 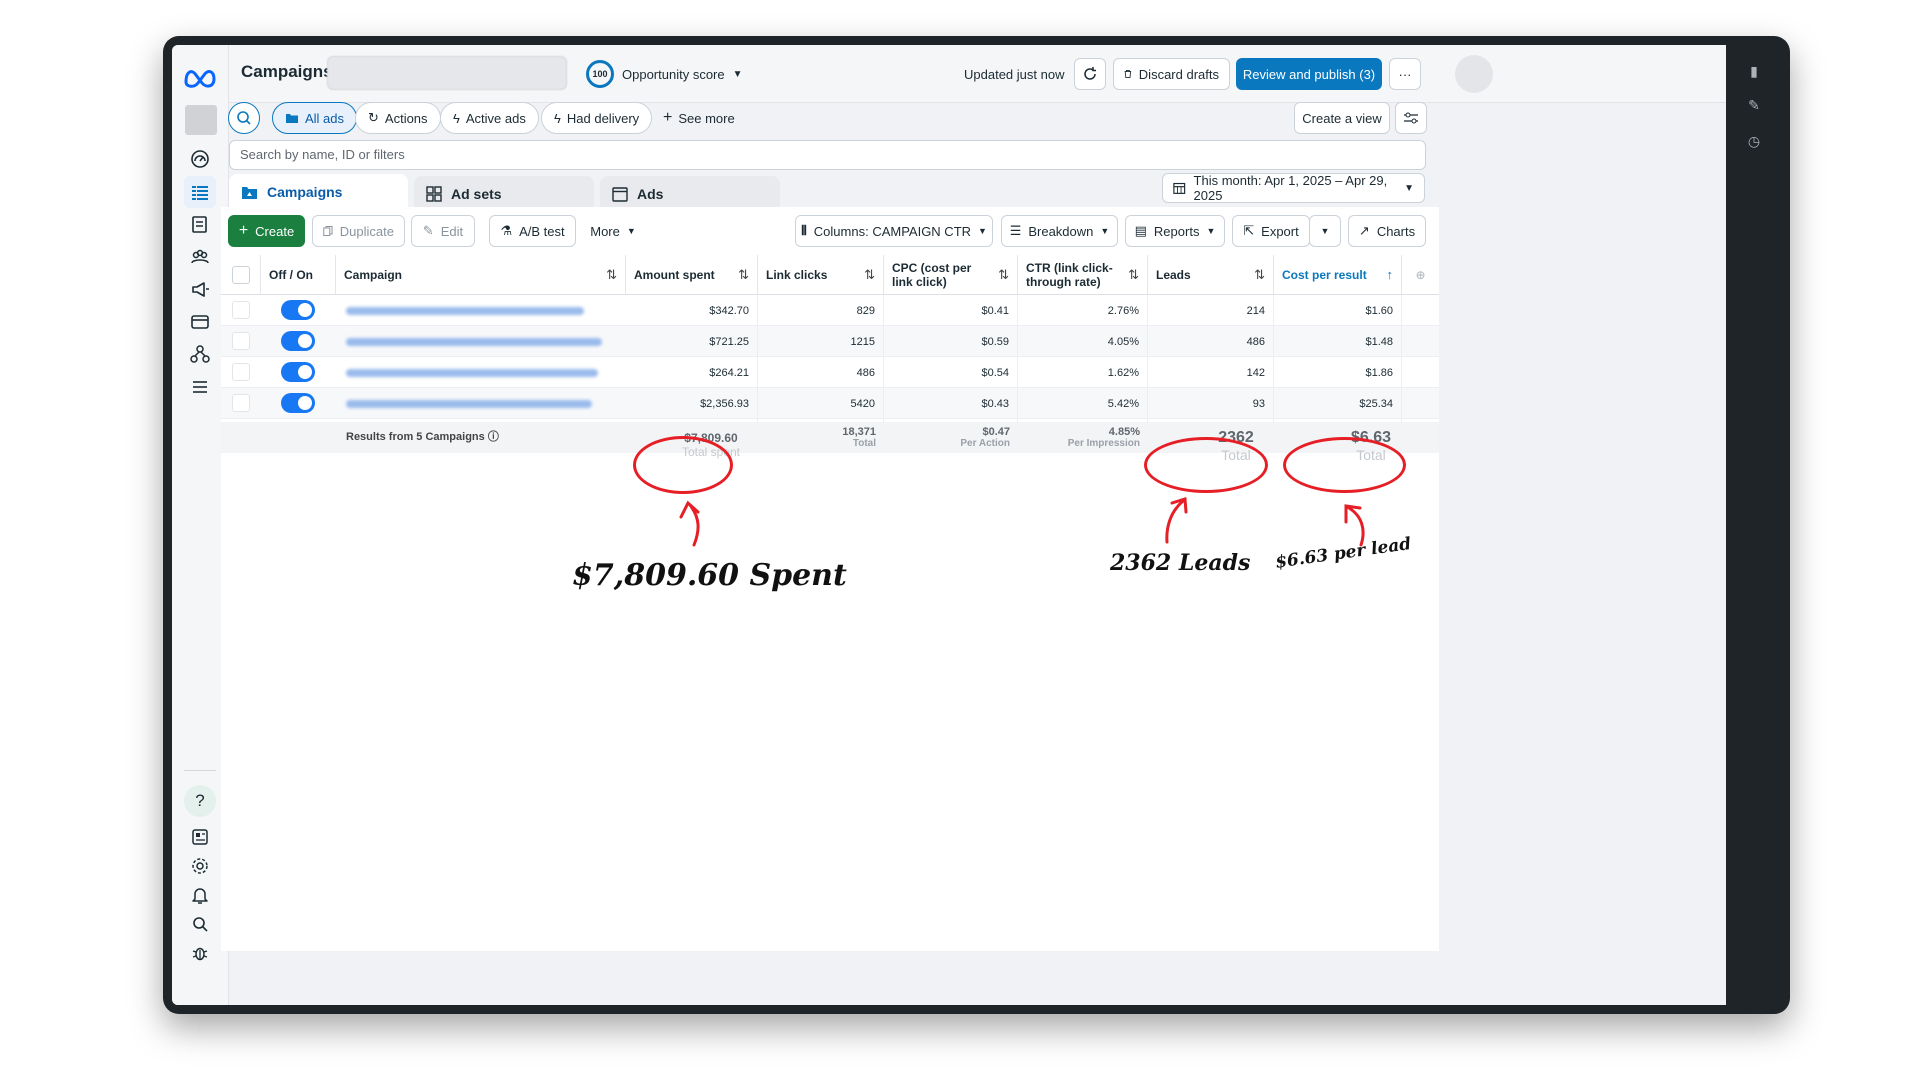 I want to click on header-amount-spent: Amount spent ⇅, so click(x=692, y=275).